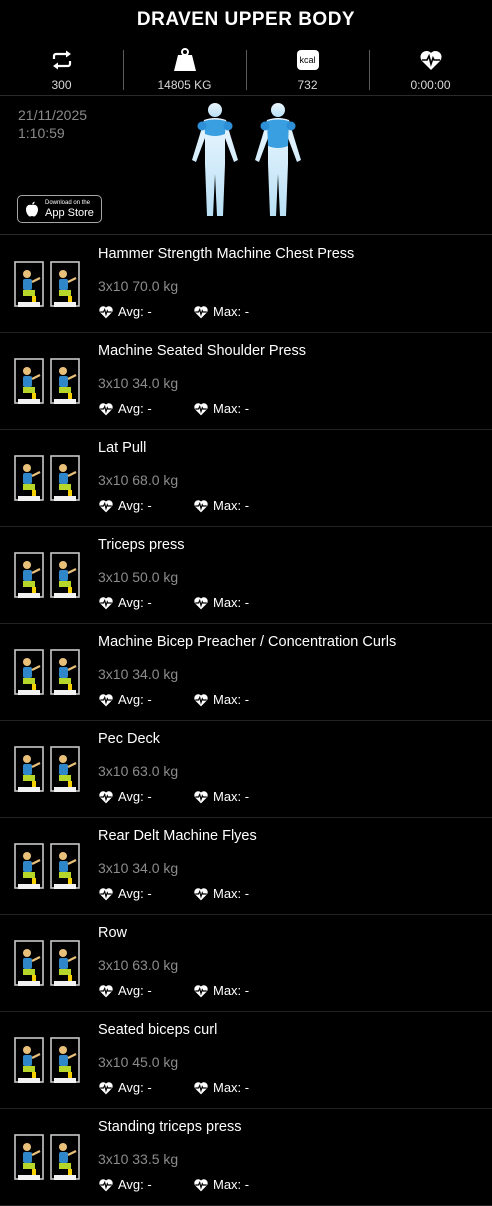 Image resolution: width=492 pixels, height=1206 pixels. Describe the element at coordinates (307, 85) in the screenshot. I see `stat-kcal-value: 732` at that location.